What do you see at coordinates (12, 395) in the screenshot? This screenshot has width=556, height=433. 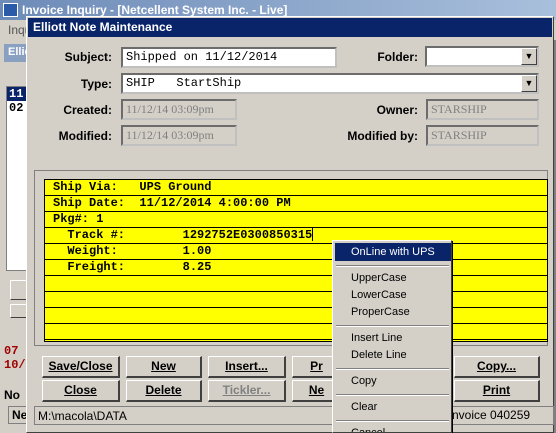 I see `background-no-label: No` at bounding box center [12, 395].